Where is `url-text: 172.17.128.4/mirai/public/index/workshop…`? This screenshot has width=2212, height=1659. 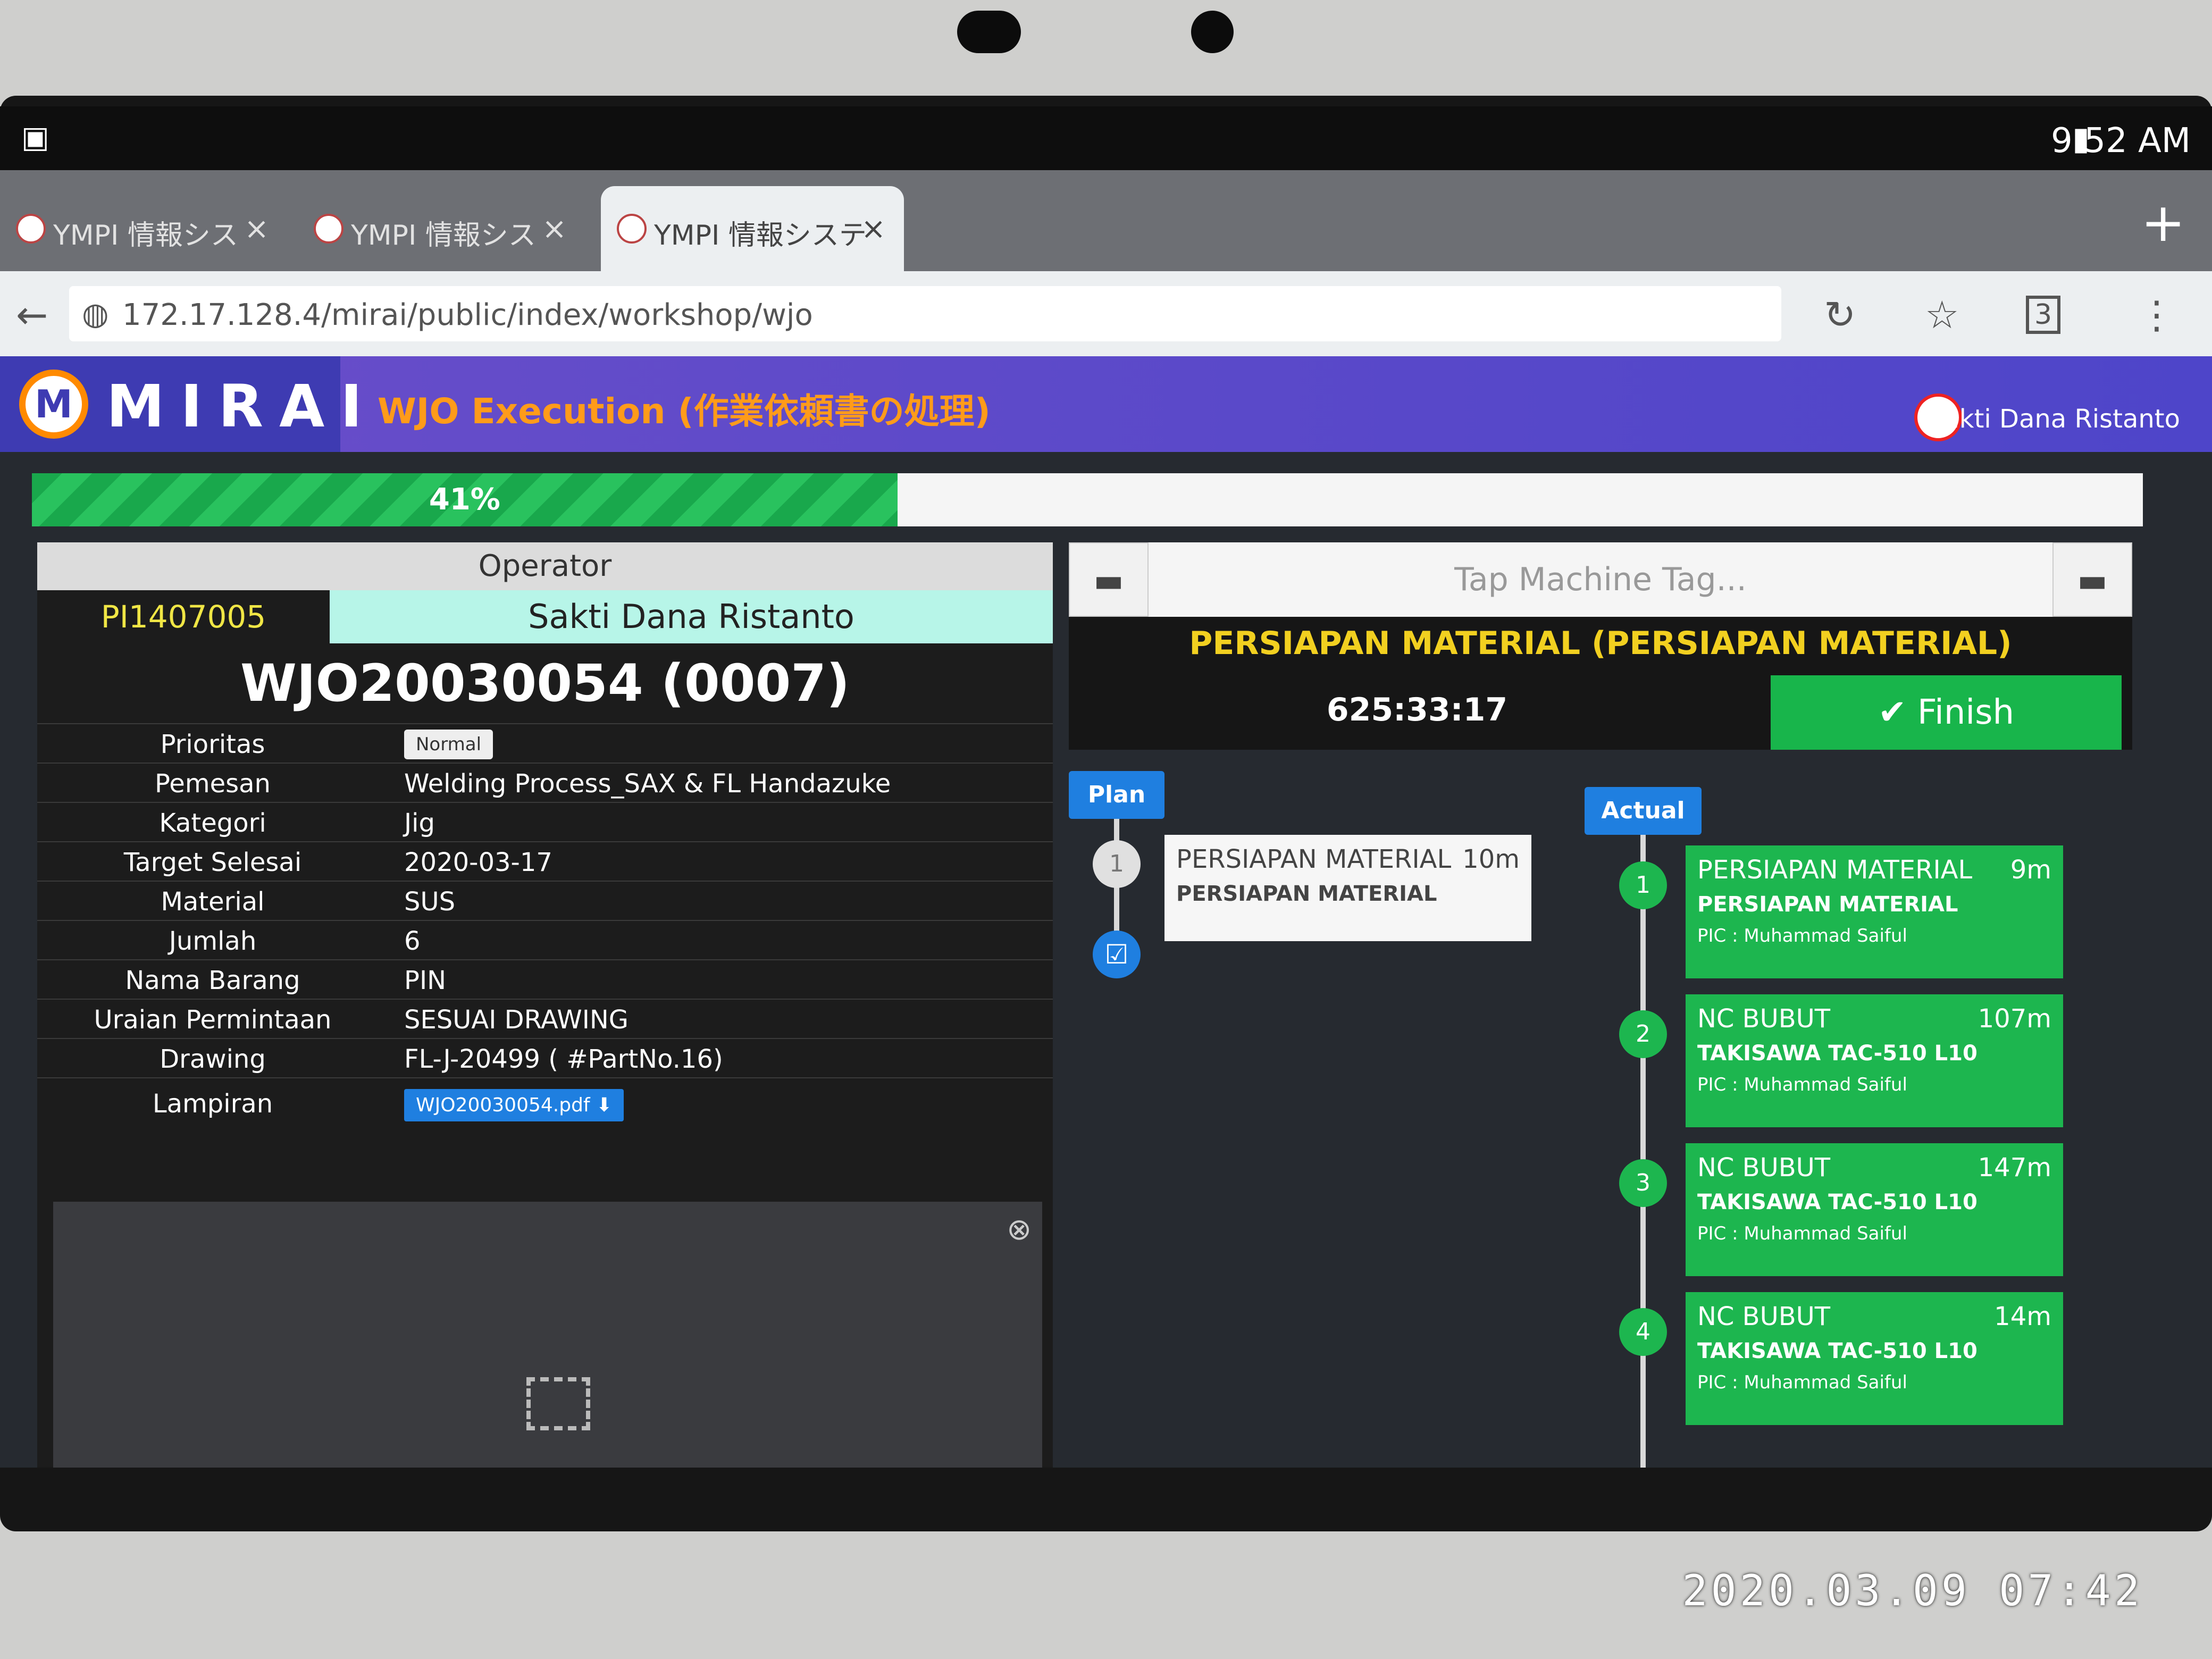 url-text: 172.17.128.4/mirai/public/index/workshop… is located at coordinates (467, 315).